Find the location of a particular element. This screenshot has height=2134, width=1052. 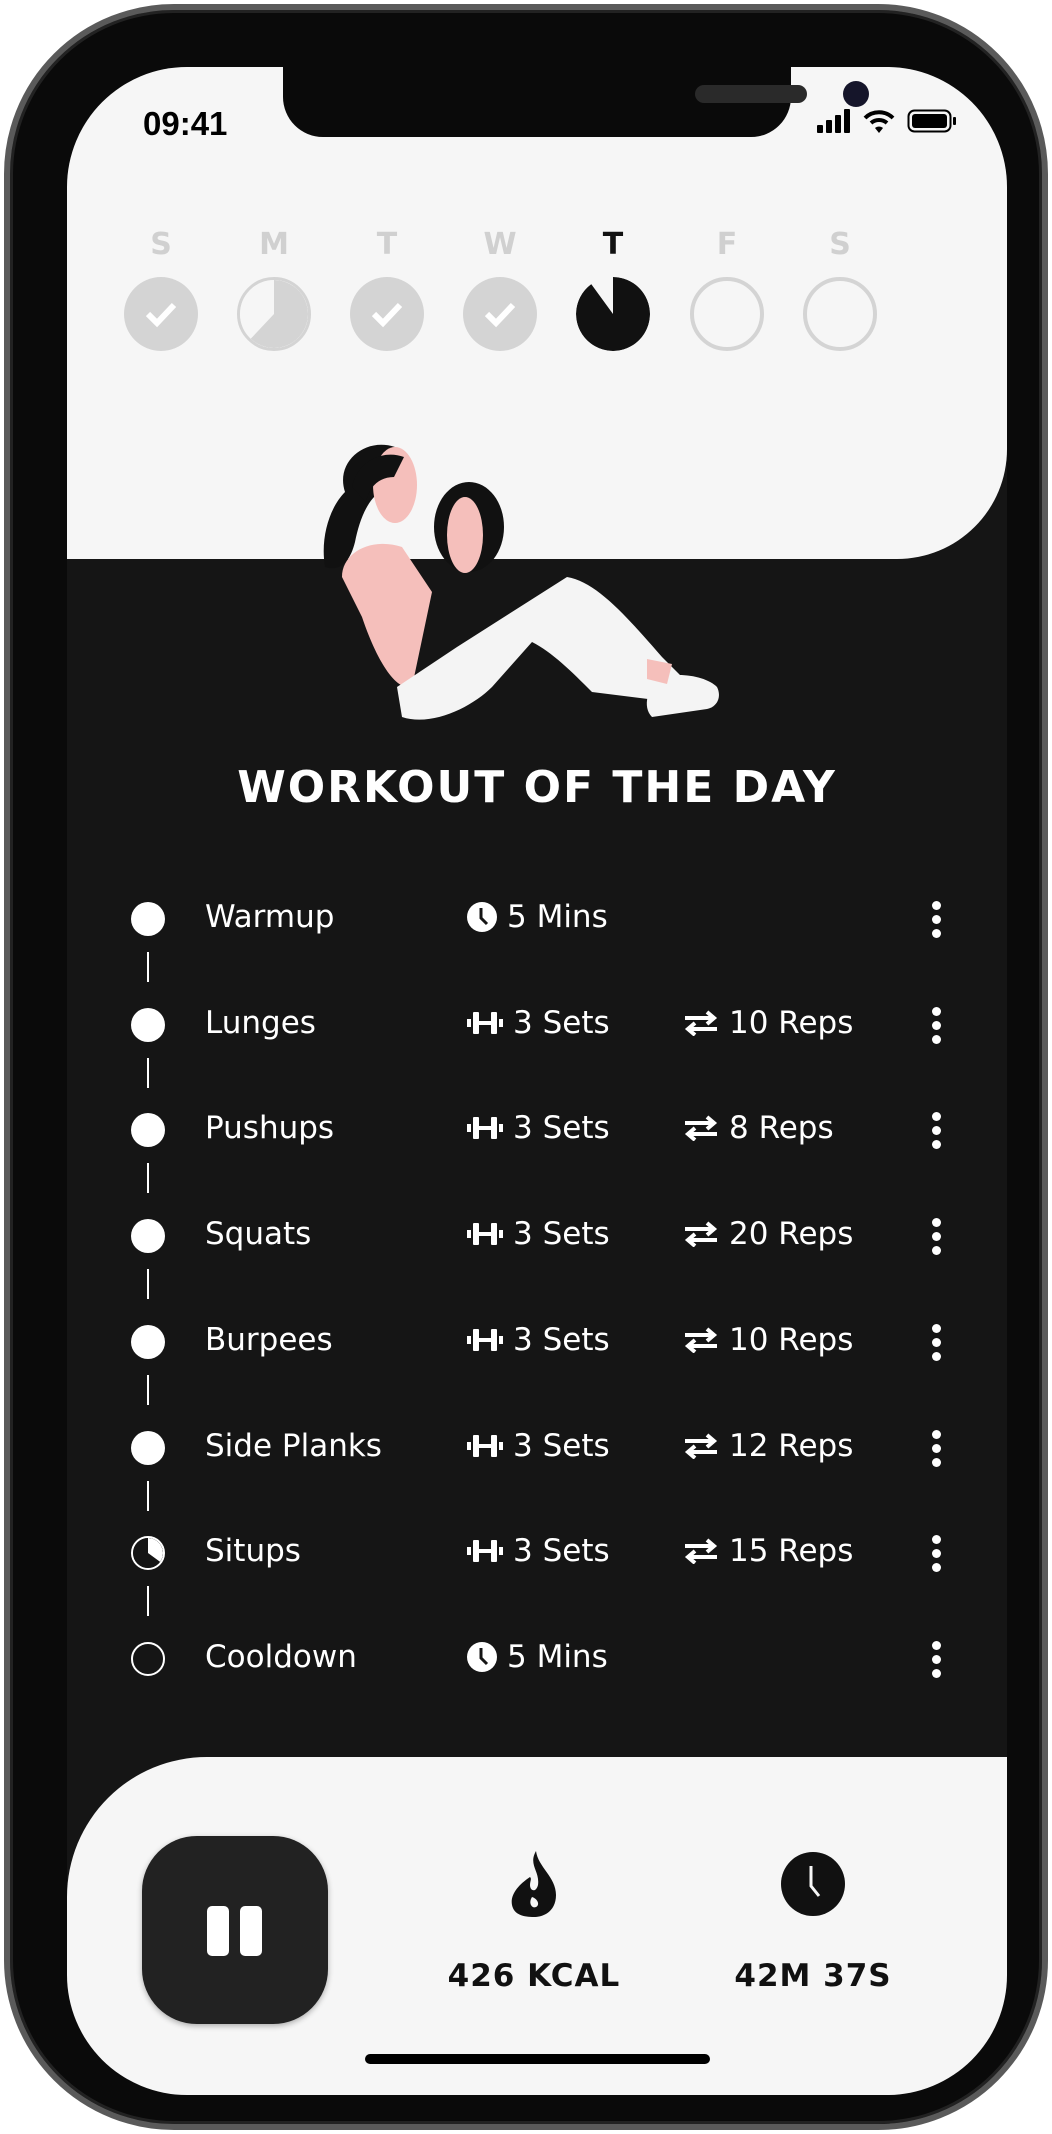

exercise-row: Cooldown 5 Mins is located at coordinates (537, 1659).